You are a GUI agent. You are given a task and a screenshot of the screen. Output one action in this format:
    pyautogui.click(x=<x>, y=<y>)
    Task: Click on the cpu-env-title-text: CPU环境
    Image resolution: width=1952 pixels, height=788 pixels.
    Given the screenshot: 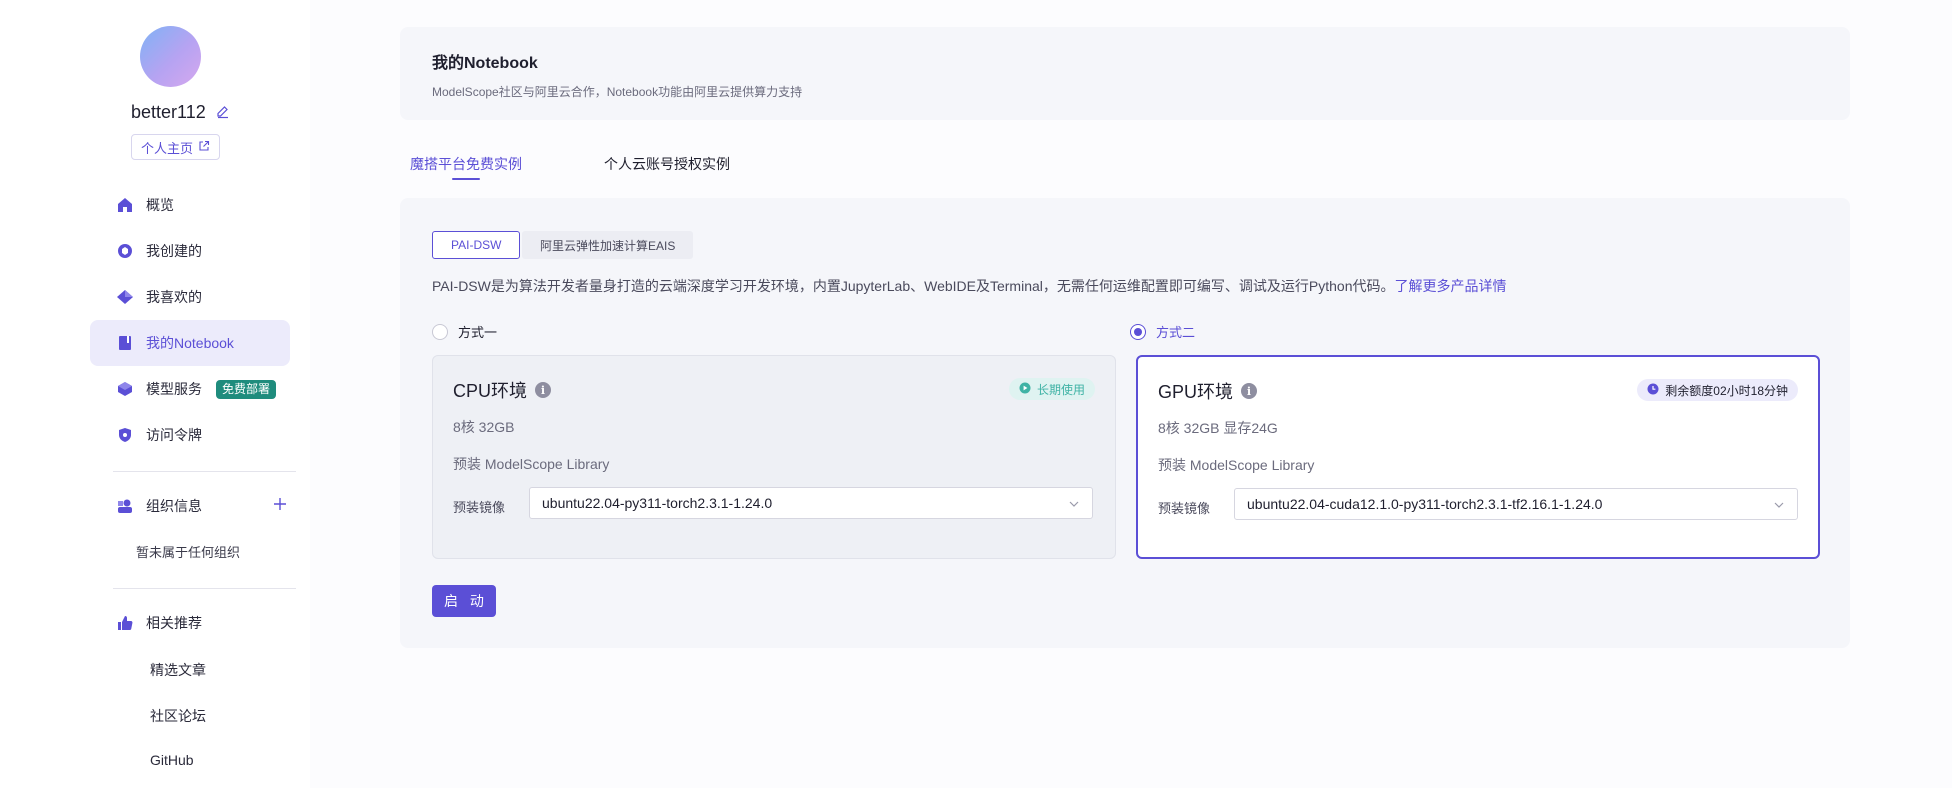 What is the action you would take?
    pyautogui.click(x=490, y=391)
    